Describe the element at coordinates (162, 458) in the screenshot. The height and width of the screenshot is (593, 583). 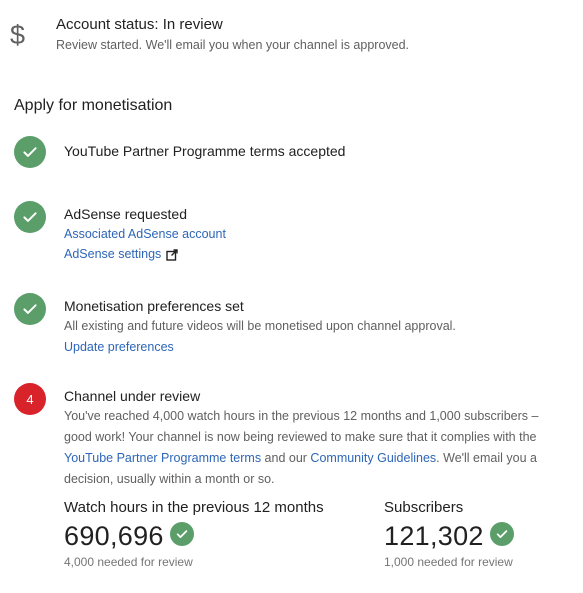
I see `partner-programme-terms-link: YouTube Partner Programme terms` at that location.